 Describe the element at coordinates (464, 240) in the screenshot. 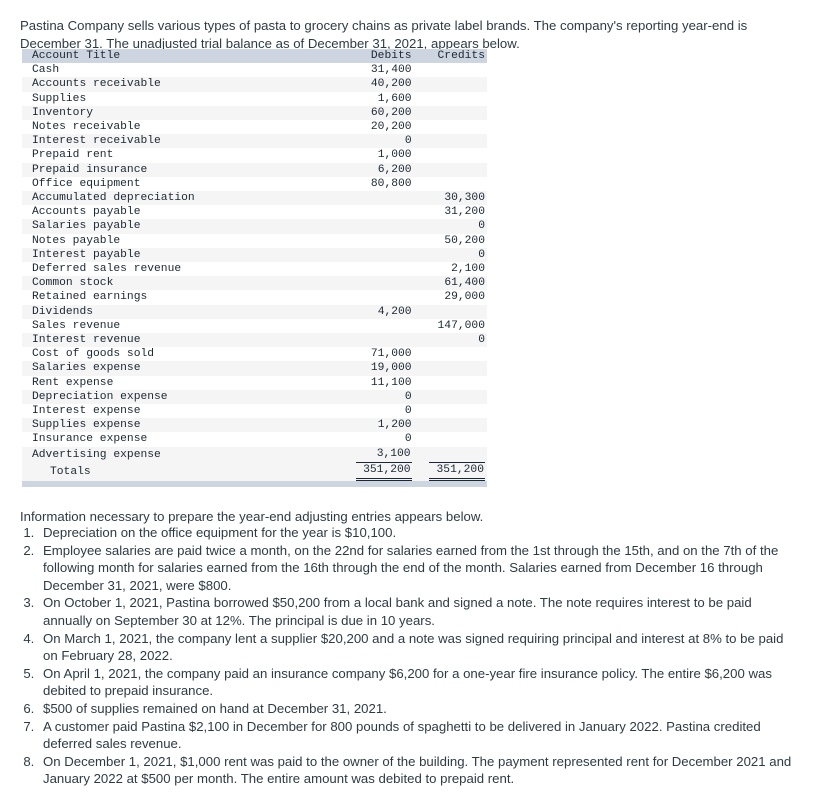

I see `cell-credit: 50,200` at that location.